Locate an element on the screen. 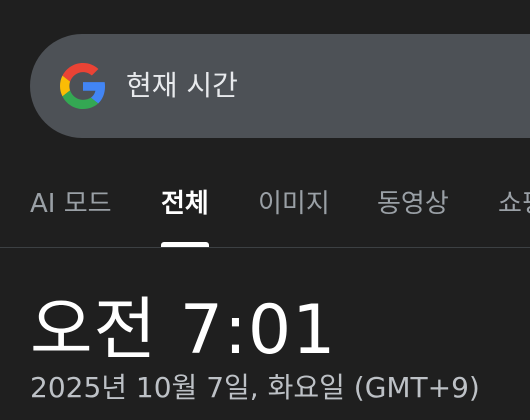 The image size is (530, 420). current-date: 2025년 10월 7일, 화요일 (GMT+9) is located at coordinates (255, 387).